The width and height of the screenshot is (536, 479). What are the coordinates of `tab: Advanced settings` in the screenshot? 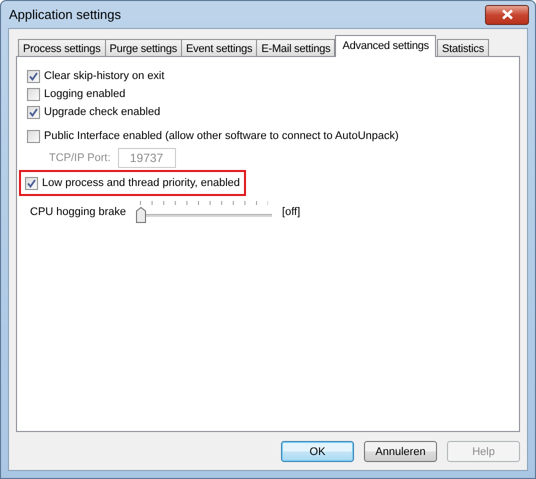 It's located at (385, 46).